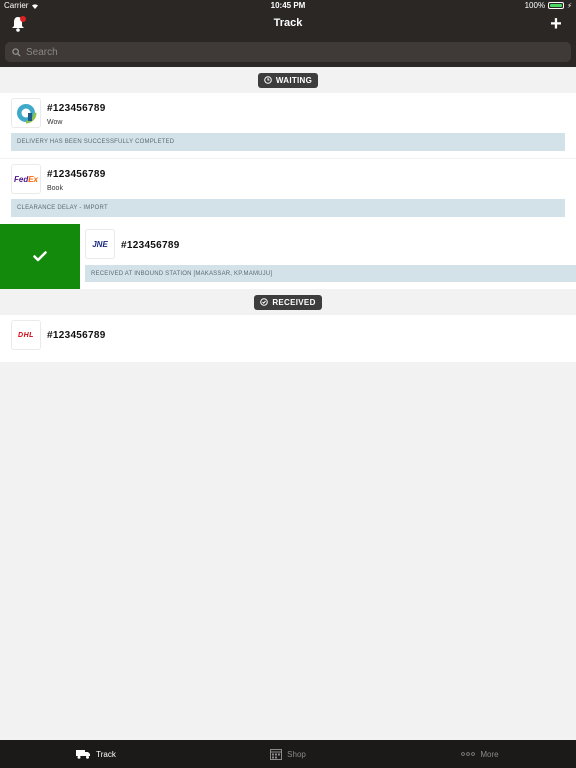 The height and width of the screenshot is (768, 576). Describe the element at coordinates (21, 179) in the screenshot. I see `fedex-logo-part-a: Fed` at that location.